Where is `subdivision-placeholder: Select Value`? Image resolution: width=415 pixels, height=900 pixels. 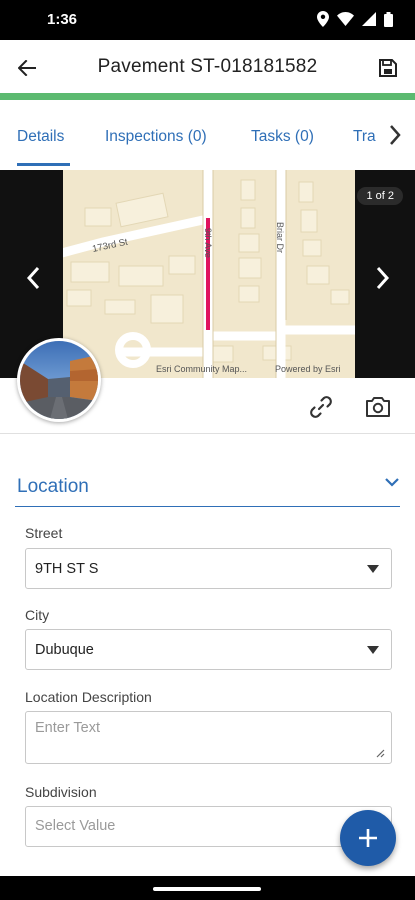 subdivision-placeholder: Select Value is located at coordinates (75, 826).